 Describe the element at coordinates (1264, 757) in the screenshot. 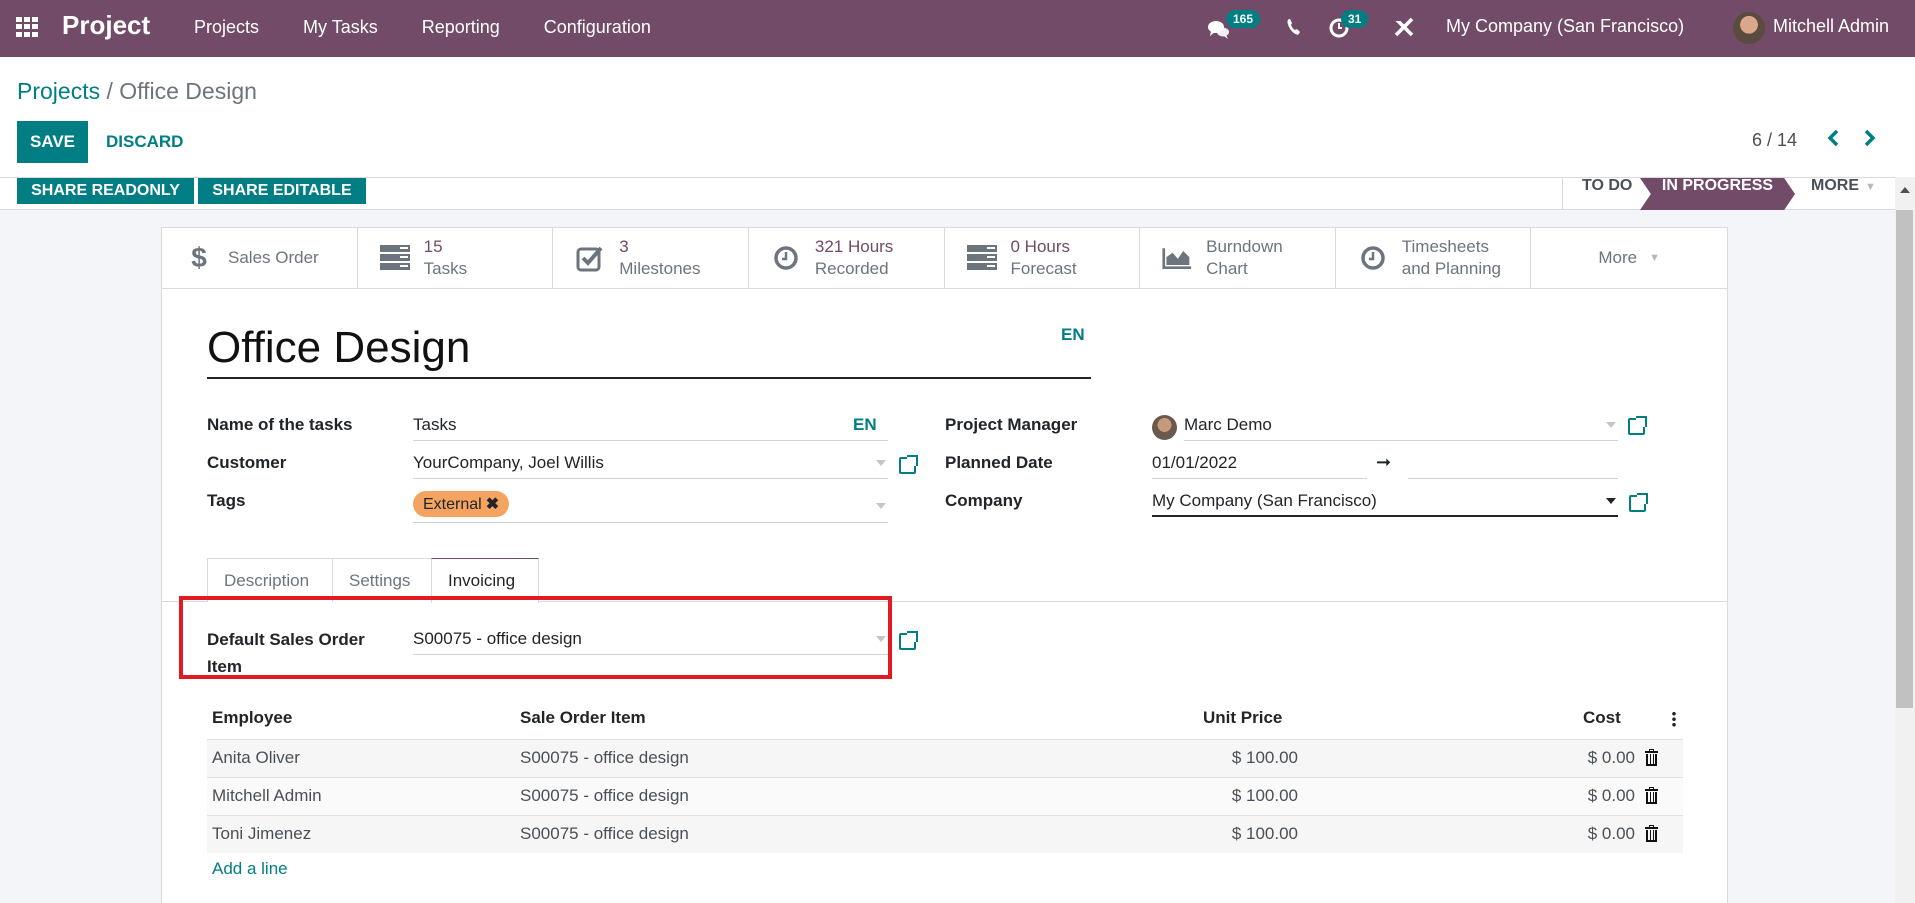

I see `cell-unit-price: $ 100.00` at that location.